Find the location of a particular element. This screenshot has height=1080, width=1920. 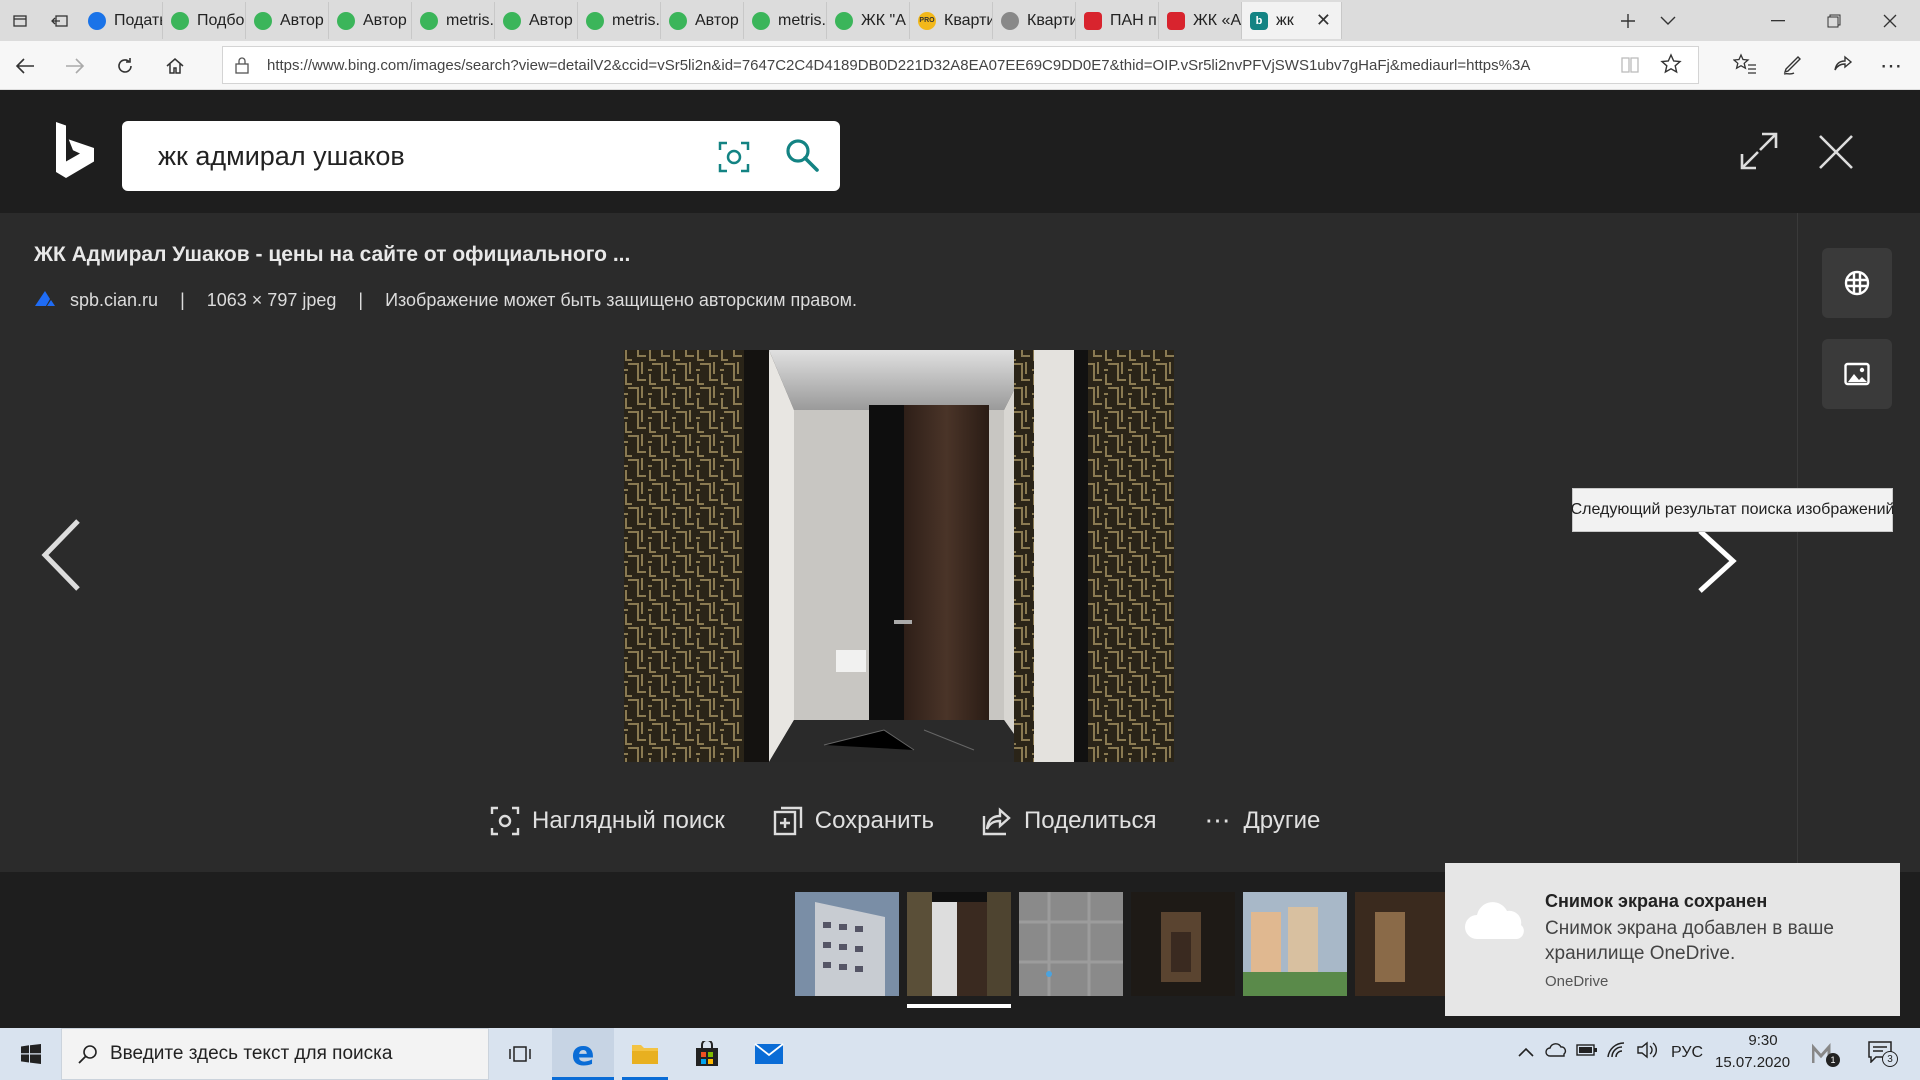

app-badge: 1 is located at coordinates (1833, 1060).